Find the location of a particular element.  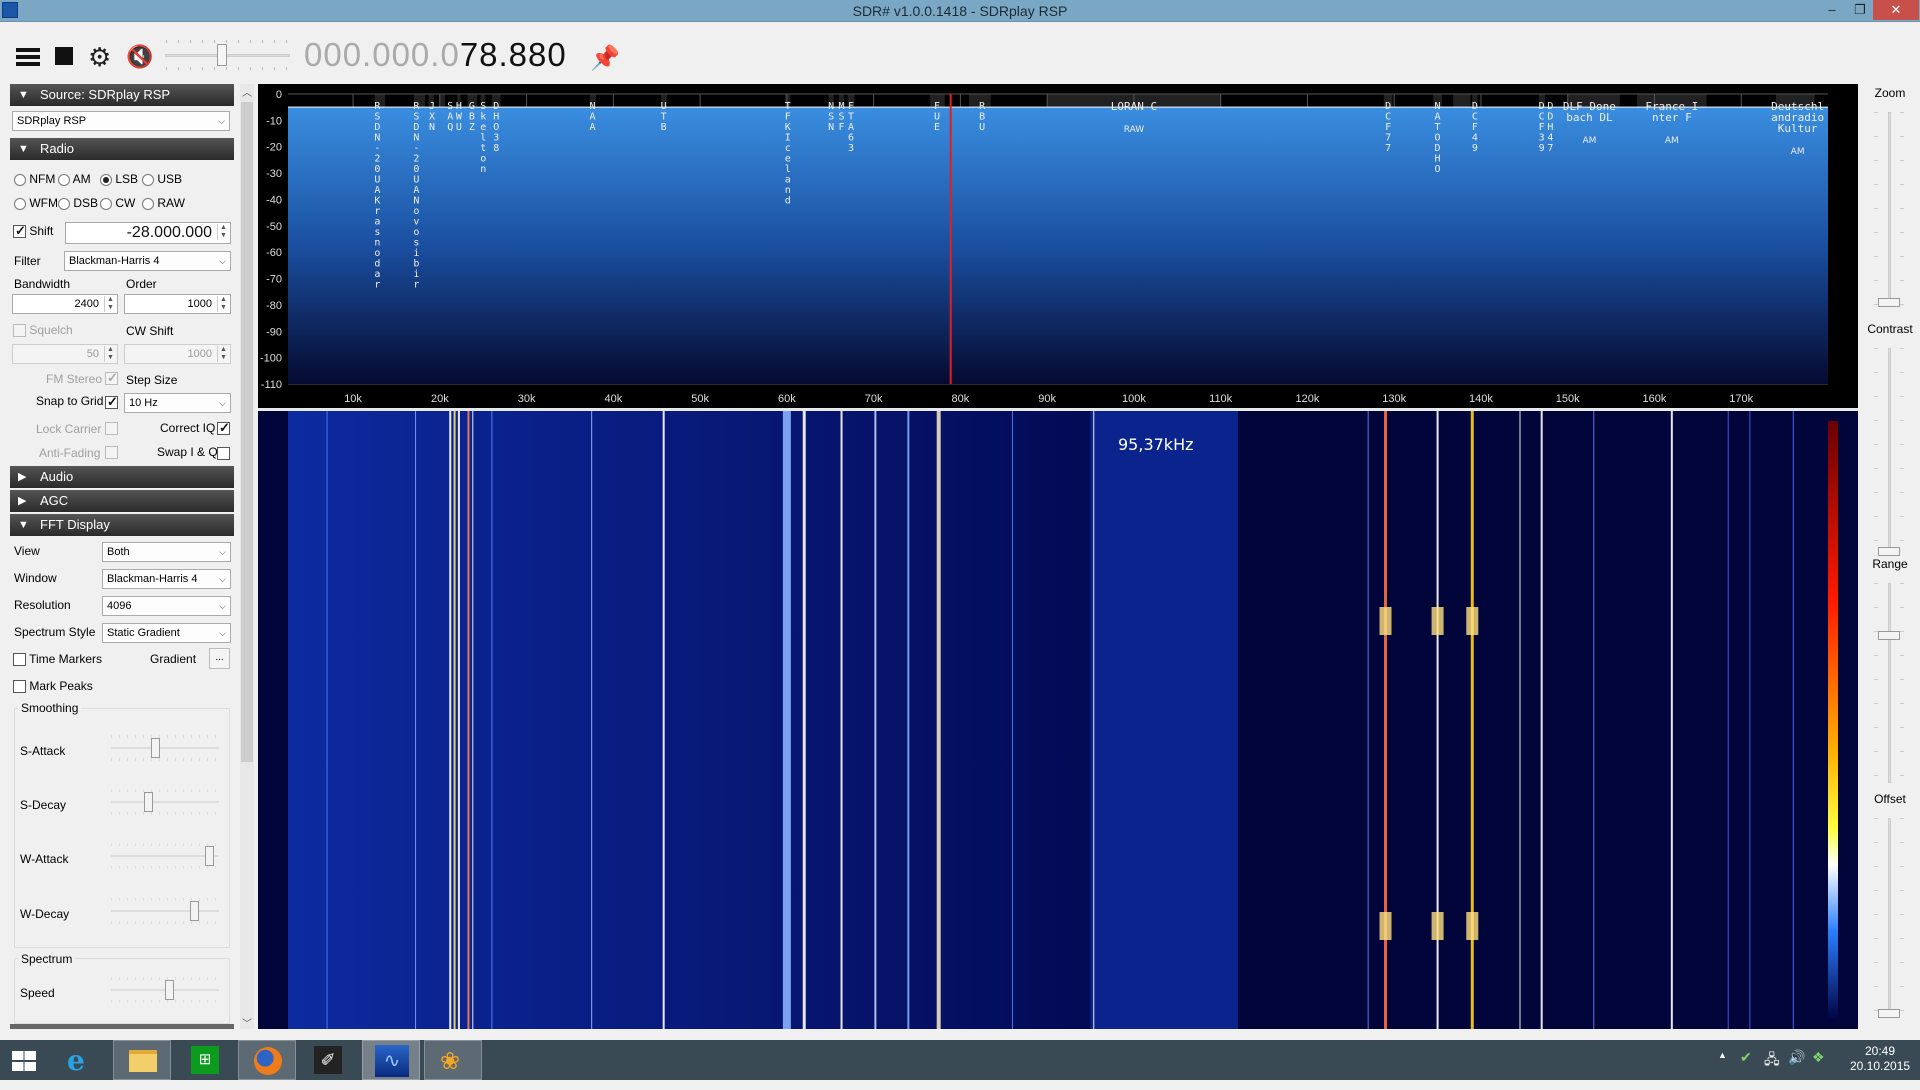

source-device-select: SDRplay RSP ⌵ is located at coordinates (121, 121).